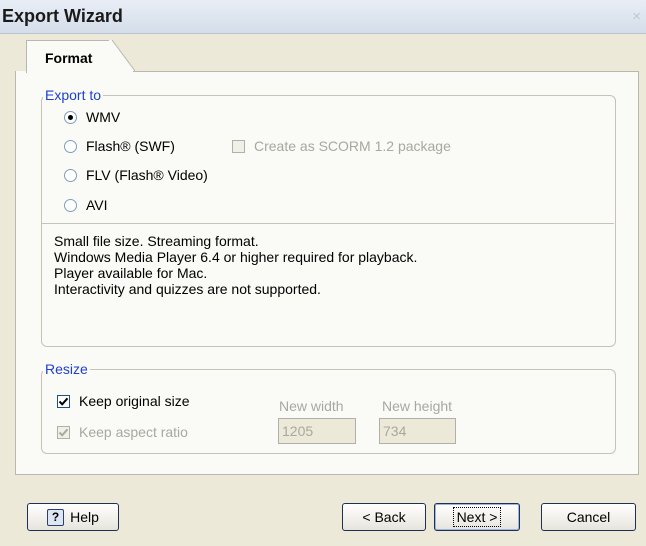 The width and height of the screenshot is (646, 546). Describe the element at coordinates (70, 146) in the screenshot. I see `radio-flash-swf-control` at that location.